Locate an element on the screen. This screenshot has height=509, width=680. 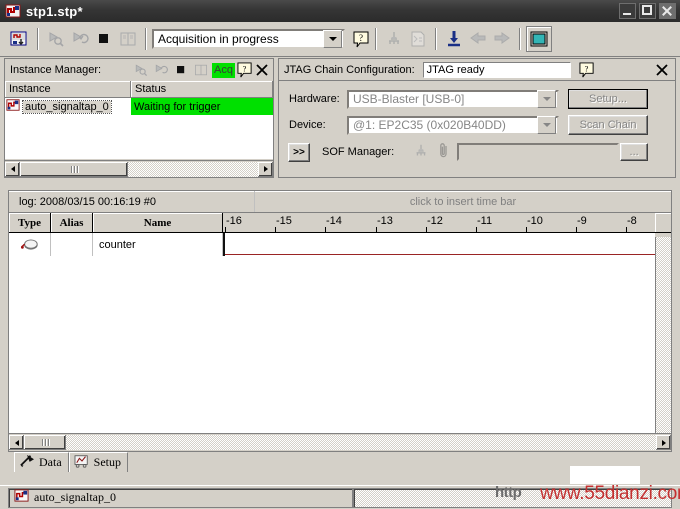
signal-row-counter: counter is located at coordinates (340, 244).